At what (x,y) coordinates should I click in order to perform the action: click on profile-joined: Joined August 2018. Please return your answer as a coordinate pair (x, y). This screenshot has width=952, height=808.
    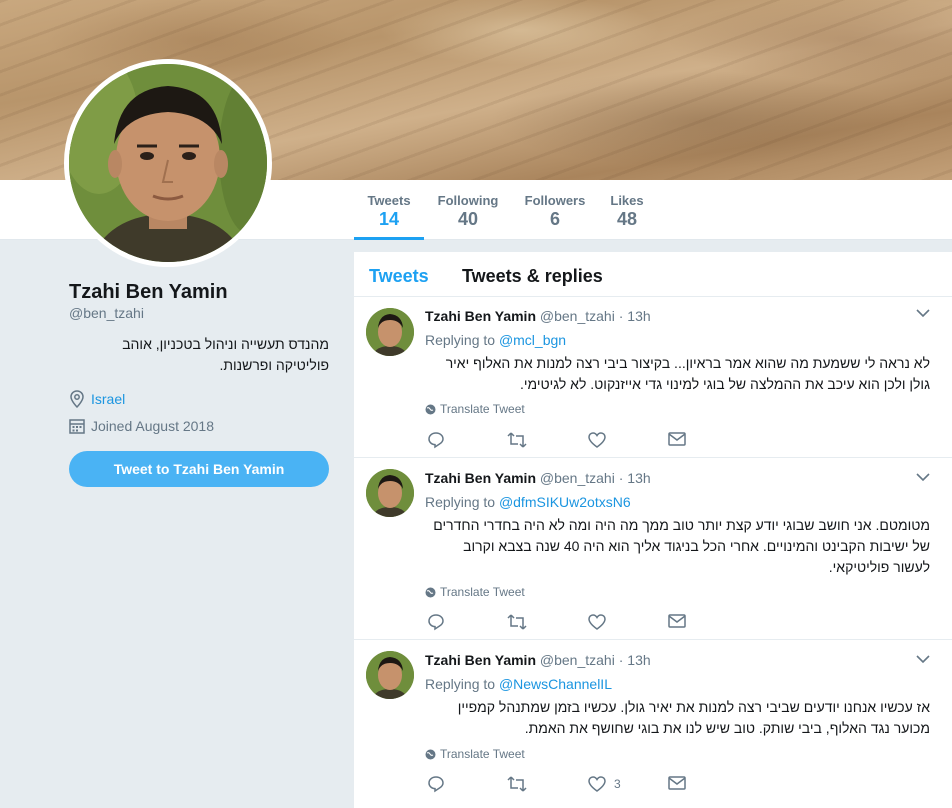
    Looking at the image, I should click on (141, 426).